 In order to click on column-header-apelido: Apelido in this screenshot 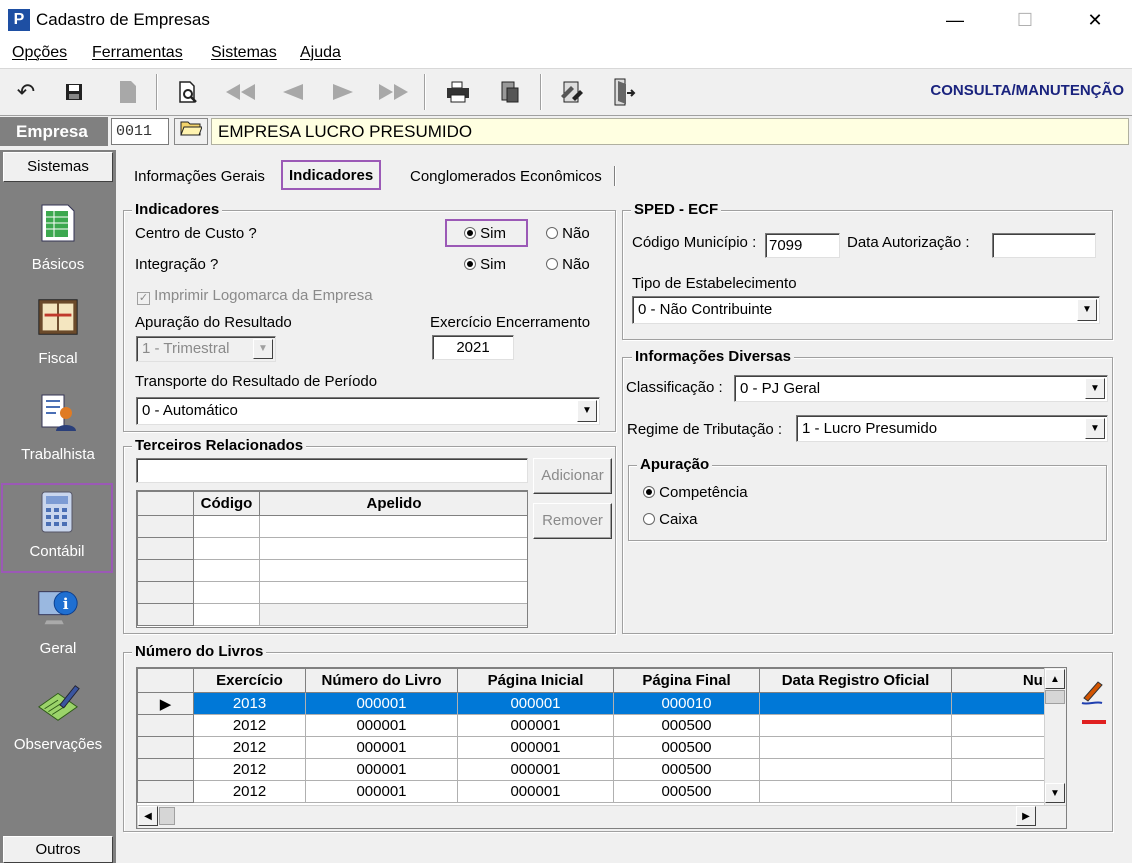, I will do `click(393, 503)`.